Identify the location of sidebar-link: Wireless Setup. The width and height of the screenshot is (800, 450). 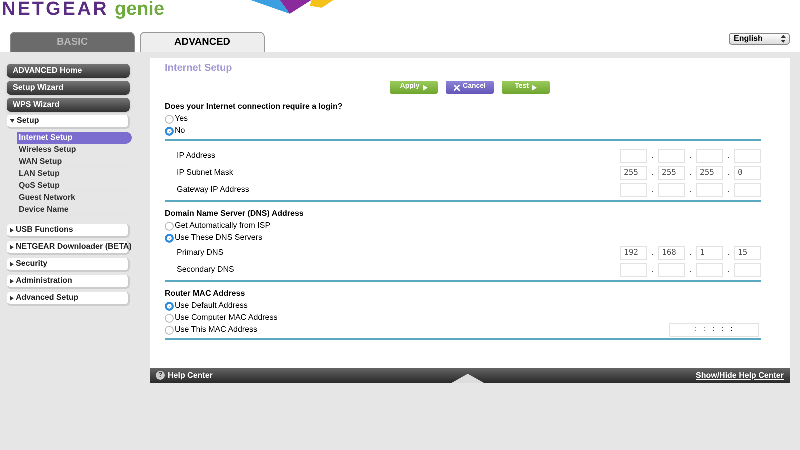
(74, 150).